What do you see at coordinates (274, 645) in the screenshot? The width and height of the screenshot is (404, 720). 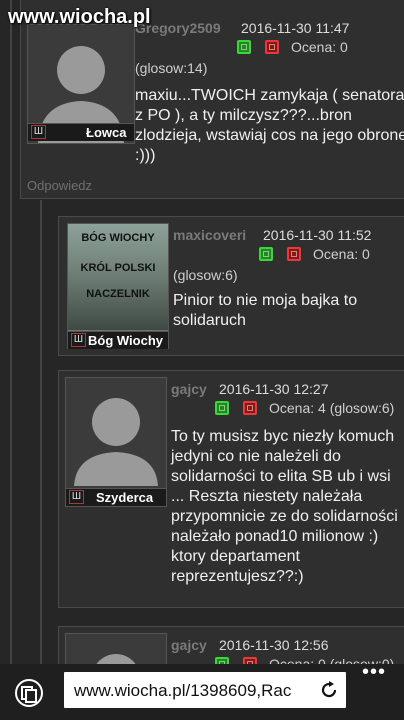 I see `comment-date: 2016-11-30 12:56` at bounding box center [274, 645].